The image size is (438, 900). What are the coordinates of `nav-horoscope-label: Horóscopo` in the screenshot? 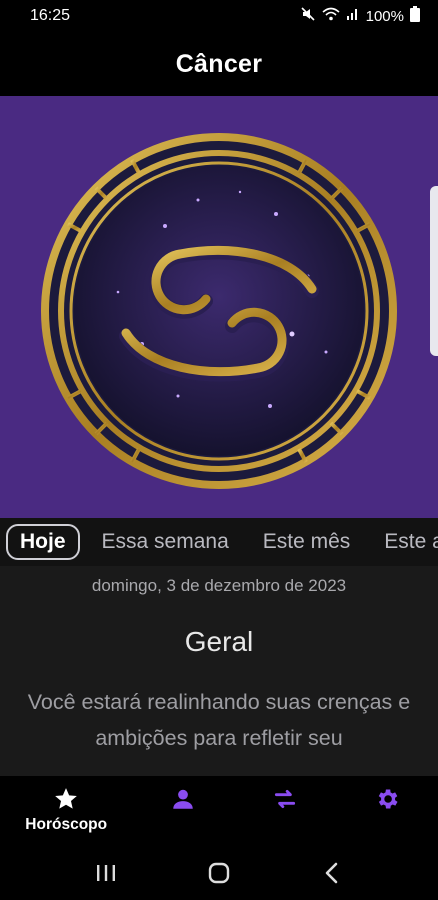 It's located at (66, 824).